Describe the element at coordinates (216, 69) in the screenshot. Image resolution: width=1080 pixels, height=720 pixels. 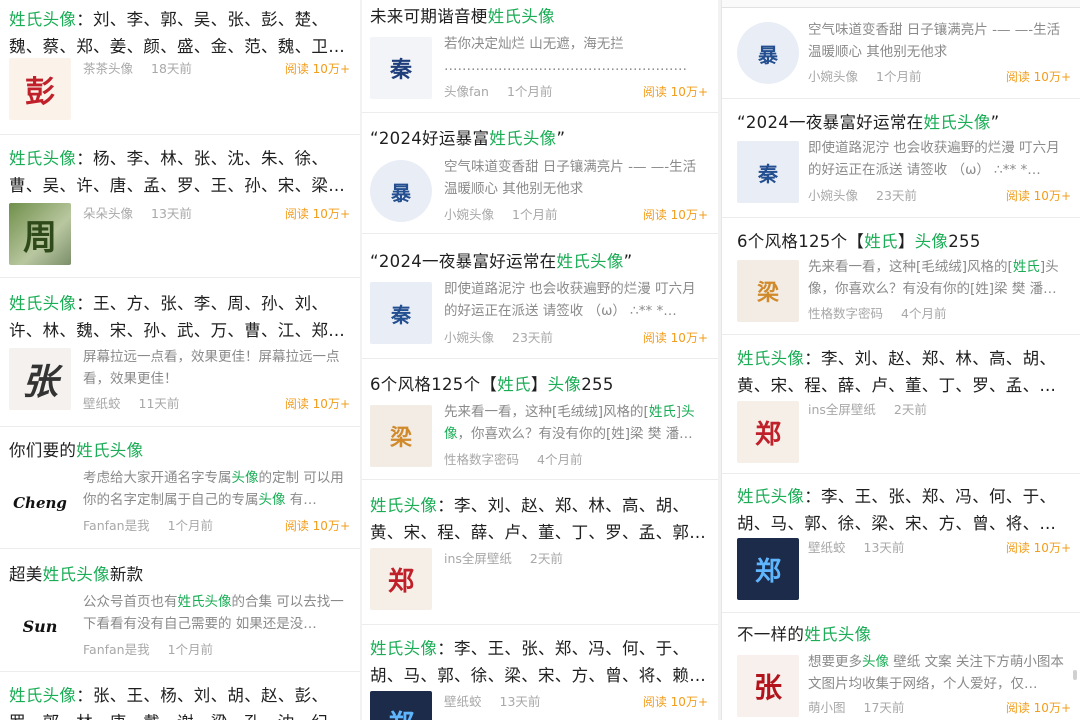
I see `article-meta: 茶茶头像 18天前 阅读 10万+` at that location.